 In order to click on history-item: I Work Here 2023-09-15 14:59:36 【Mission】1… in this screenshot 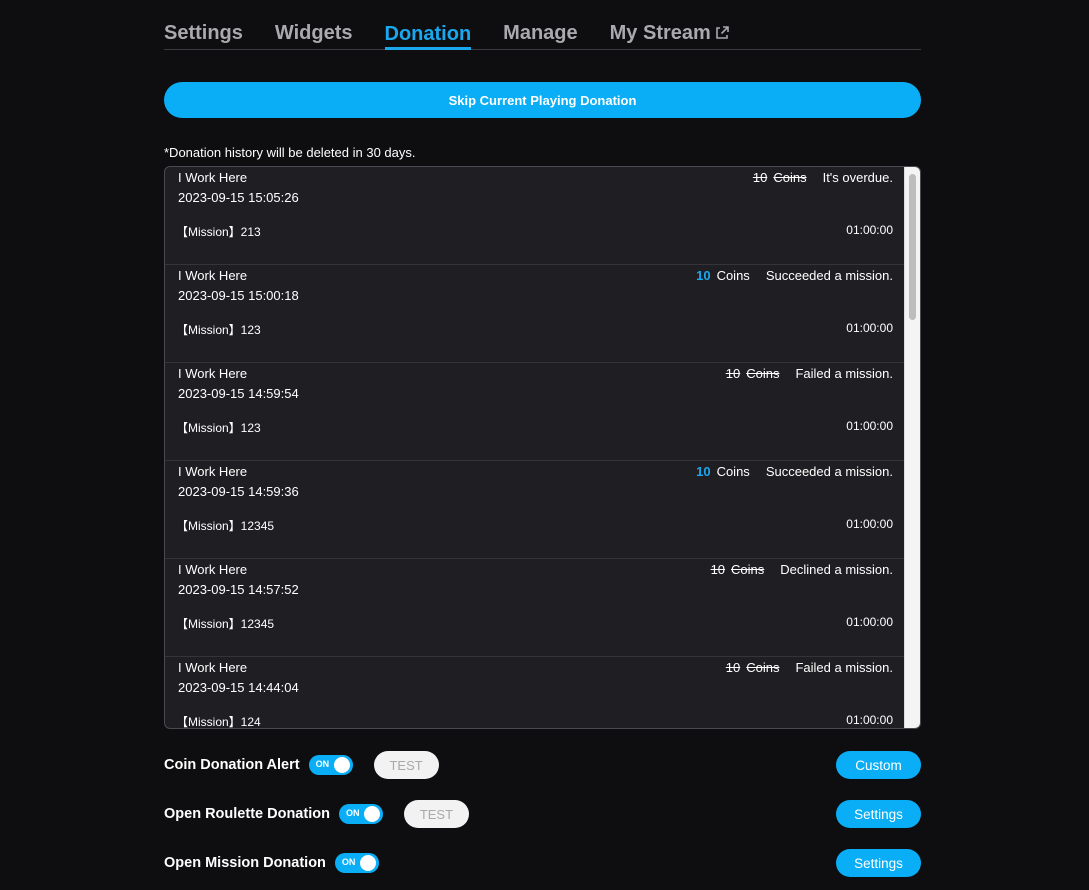, I will do `click(535, 510)`.